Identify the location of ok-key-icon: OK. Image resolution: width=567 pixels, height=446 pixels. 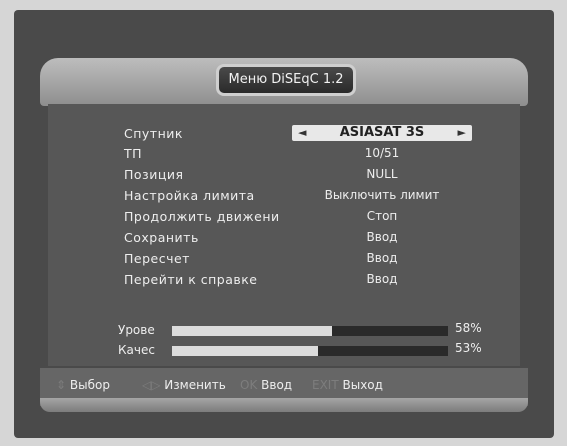
(249, 385).